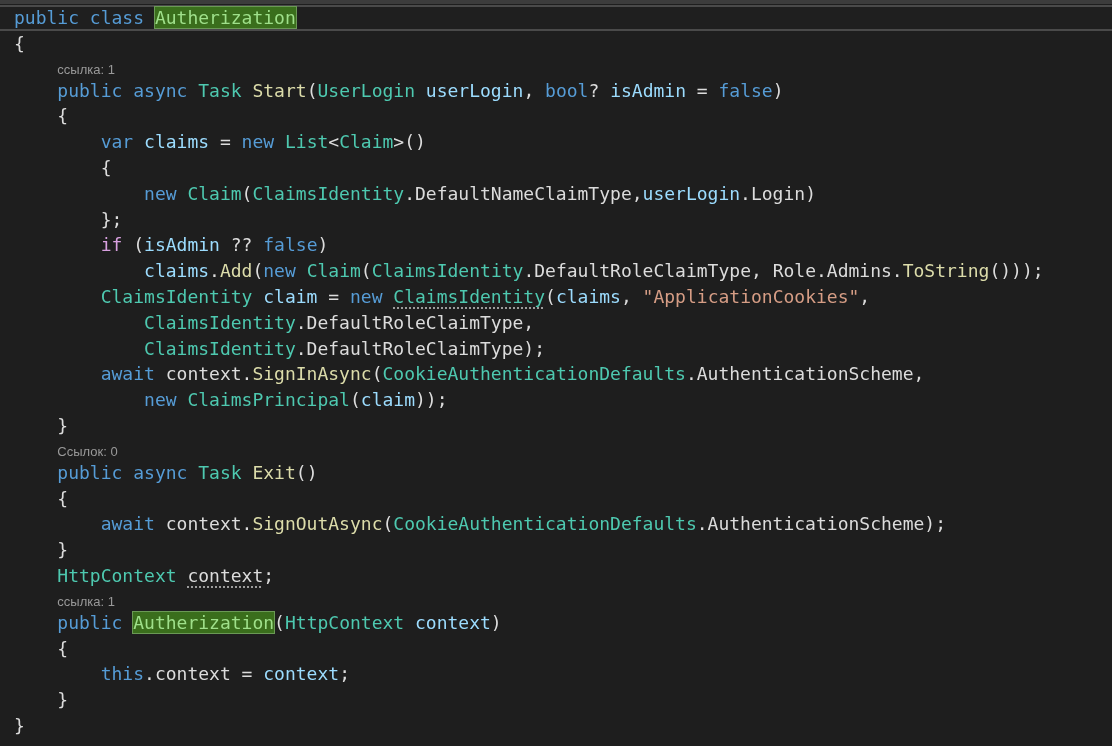 The height and width of the screenshot is (746, 1112). I want to click on code-line: this.context = context;, so click(225, 674).